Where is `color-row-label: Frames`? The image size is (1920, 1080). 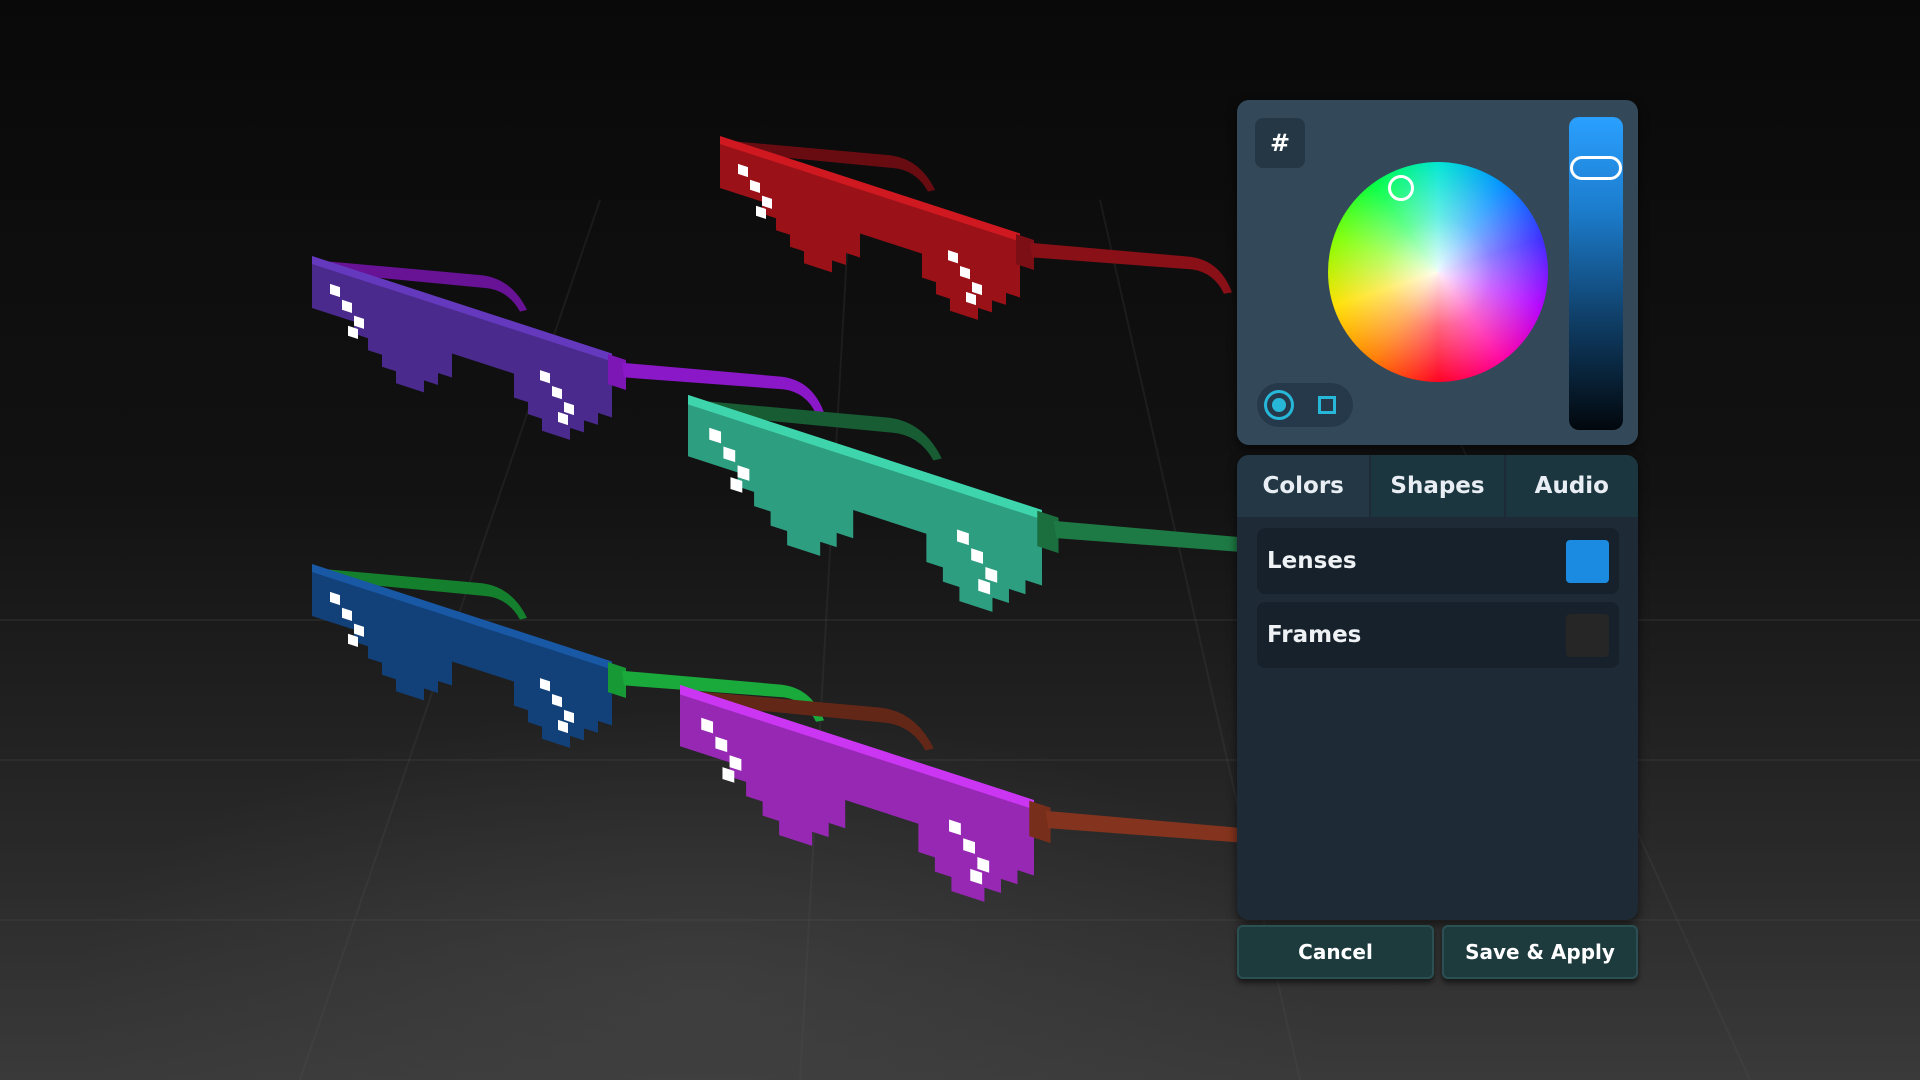 color-row-label: Frames is located at coordinates (1314, 635).